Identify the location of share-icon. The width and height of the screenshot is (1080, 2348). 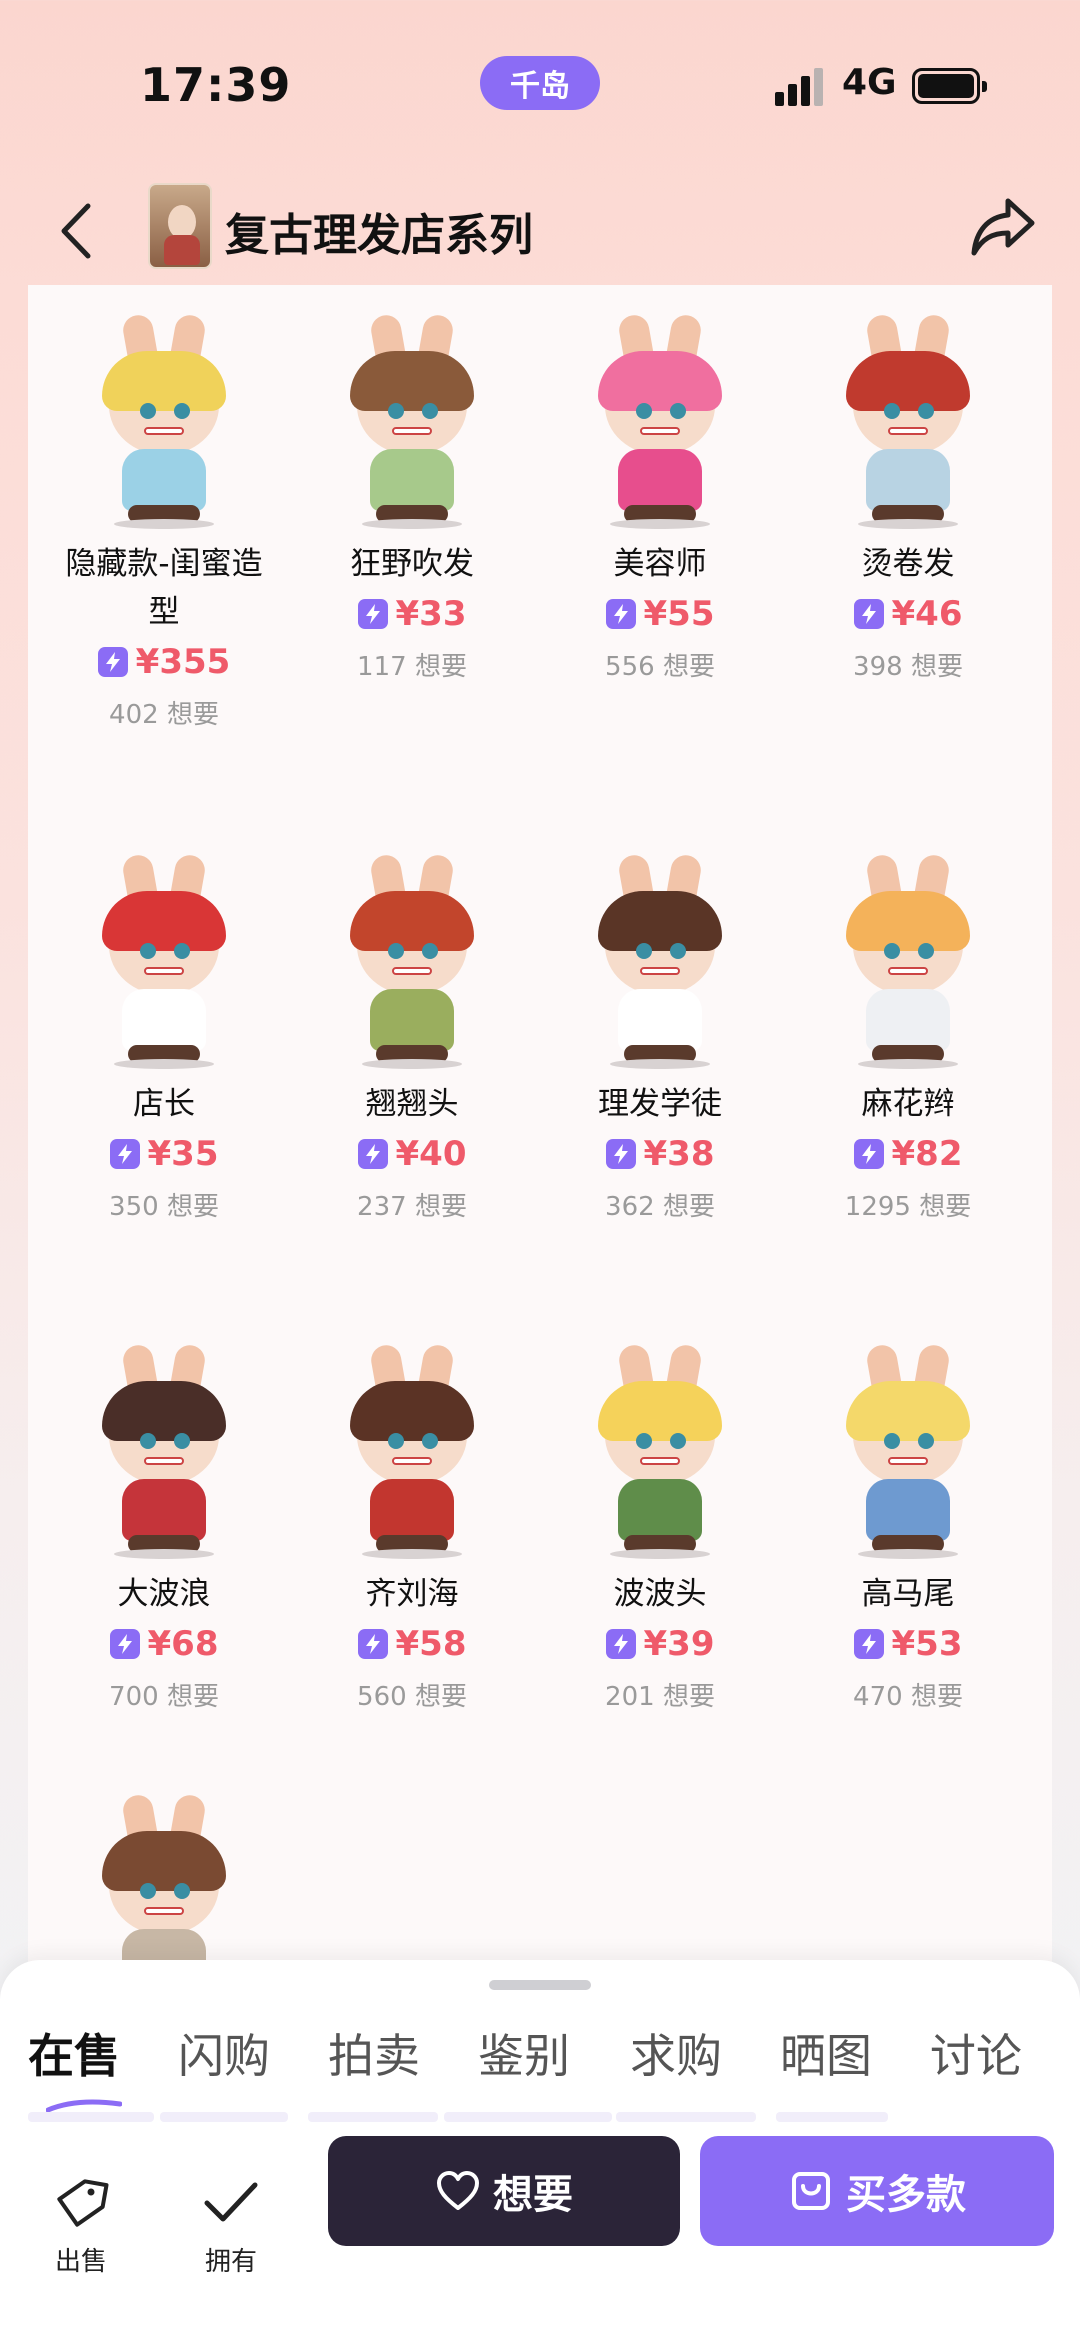
(1003, 227).